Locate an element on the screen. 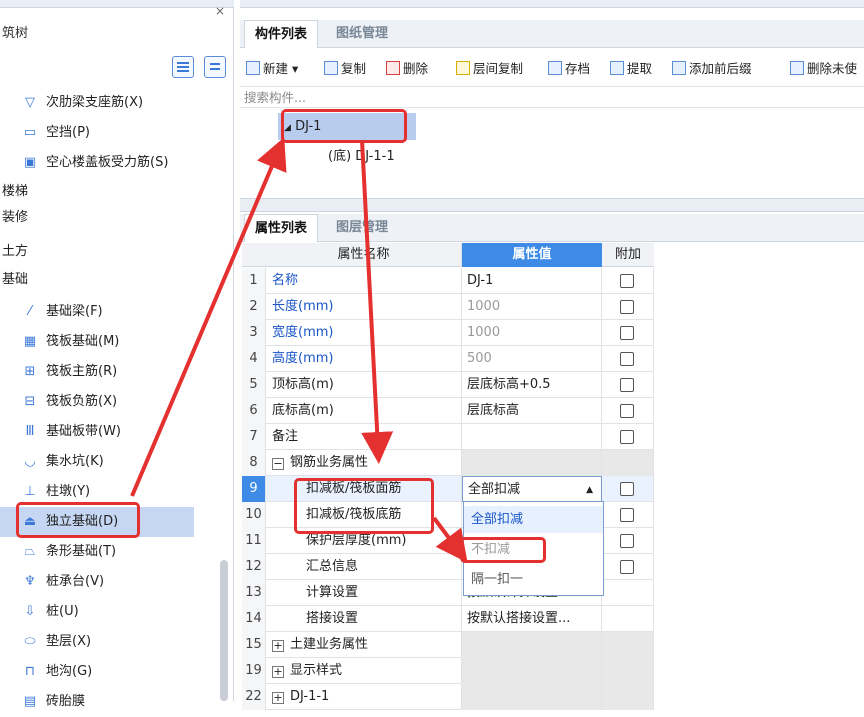 The width and height of the screenshot is (864, 717). arrow-to-rebar-section is located at coordinates (377, 301).